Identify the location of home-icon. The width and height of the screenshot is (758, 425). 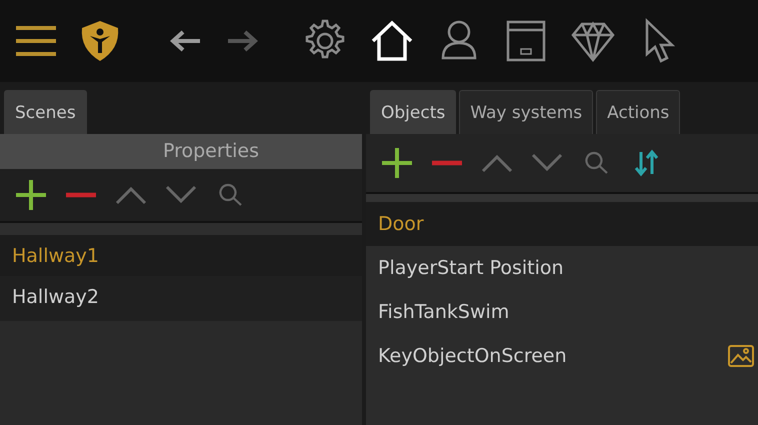
(392, 41).